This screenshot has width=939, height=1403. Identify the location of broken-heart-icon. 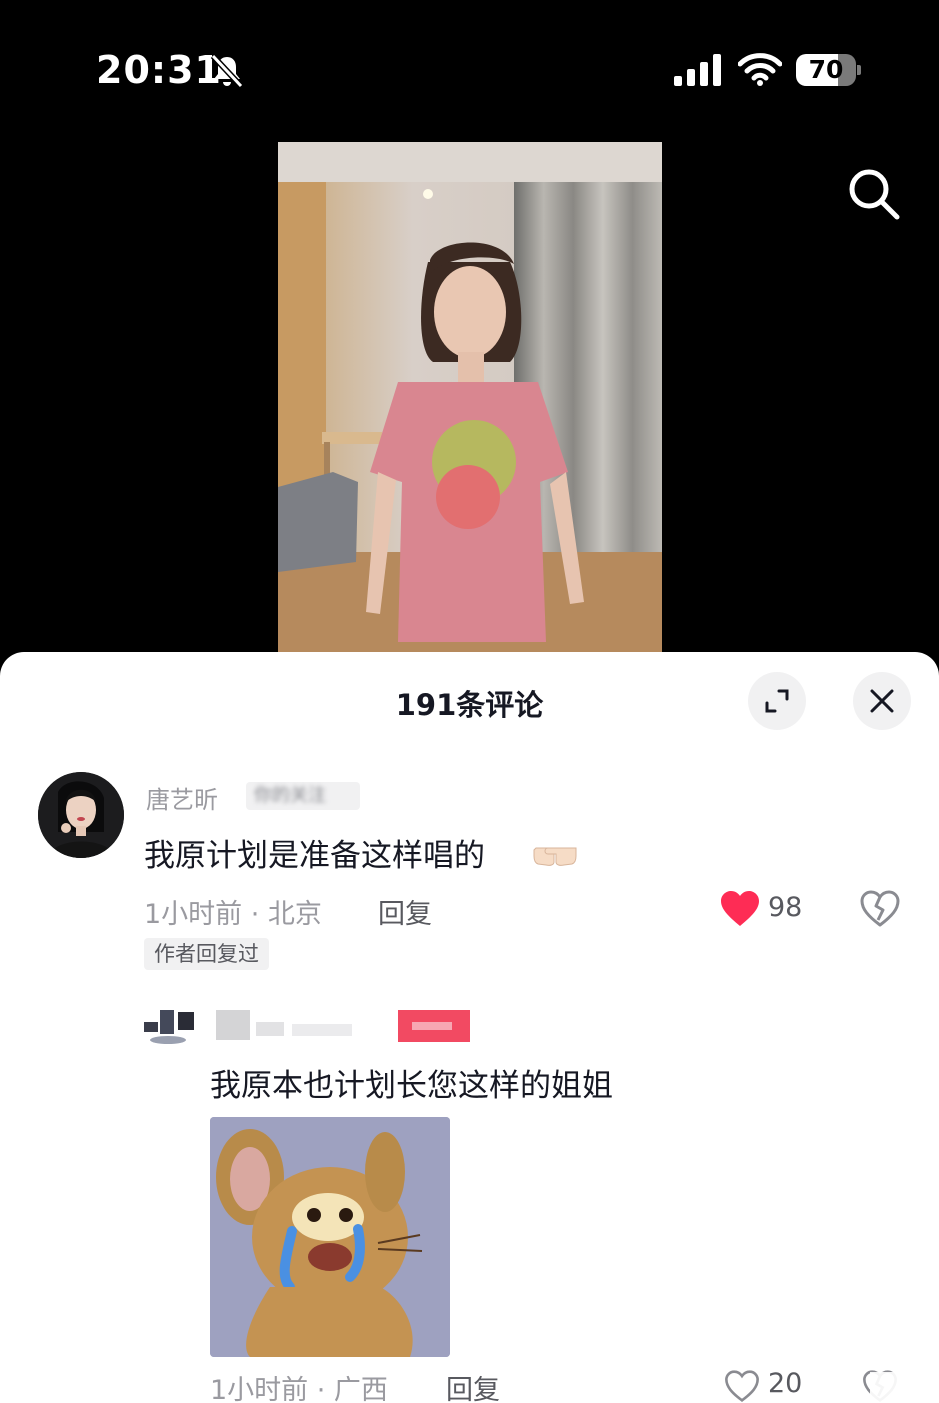
(880, 909).